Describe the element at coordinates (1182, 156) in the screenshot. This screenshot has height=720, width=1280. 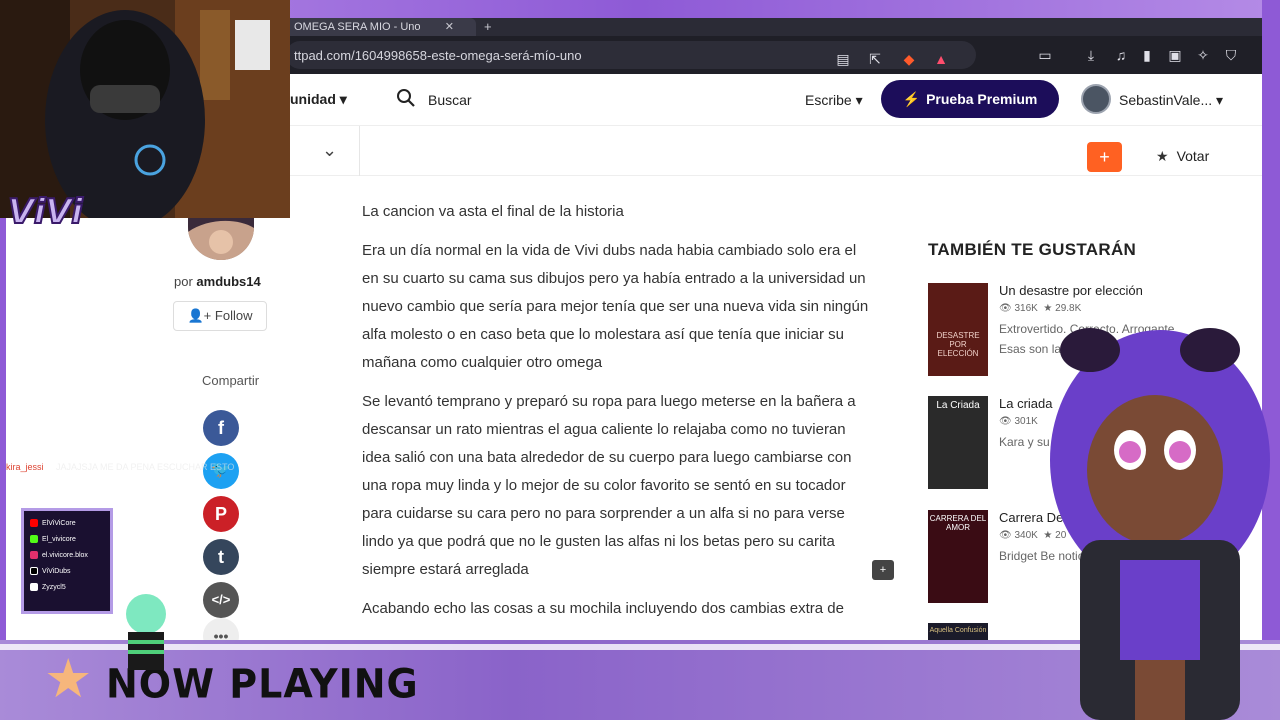
I see `vote-button: ★ Votar` at that location.